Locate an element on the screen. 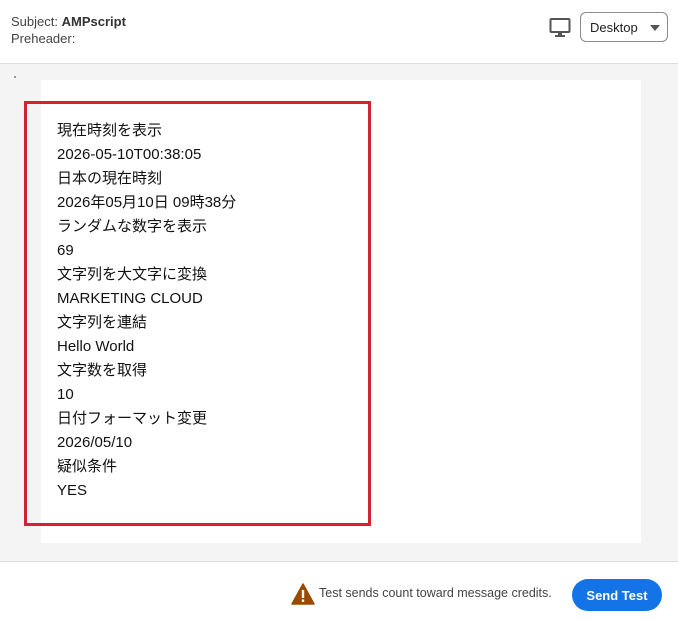  subject-line: Subject: AMPscript is located at coordinates (68, 21).